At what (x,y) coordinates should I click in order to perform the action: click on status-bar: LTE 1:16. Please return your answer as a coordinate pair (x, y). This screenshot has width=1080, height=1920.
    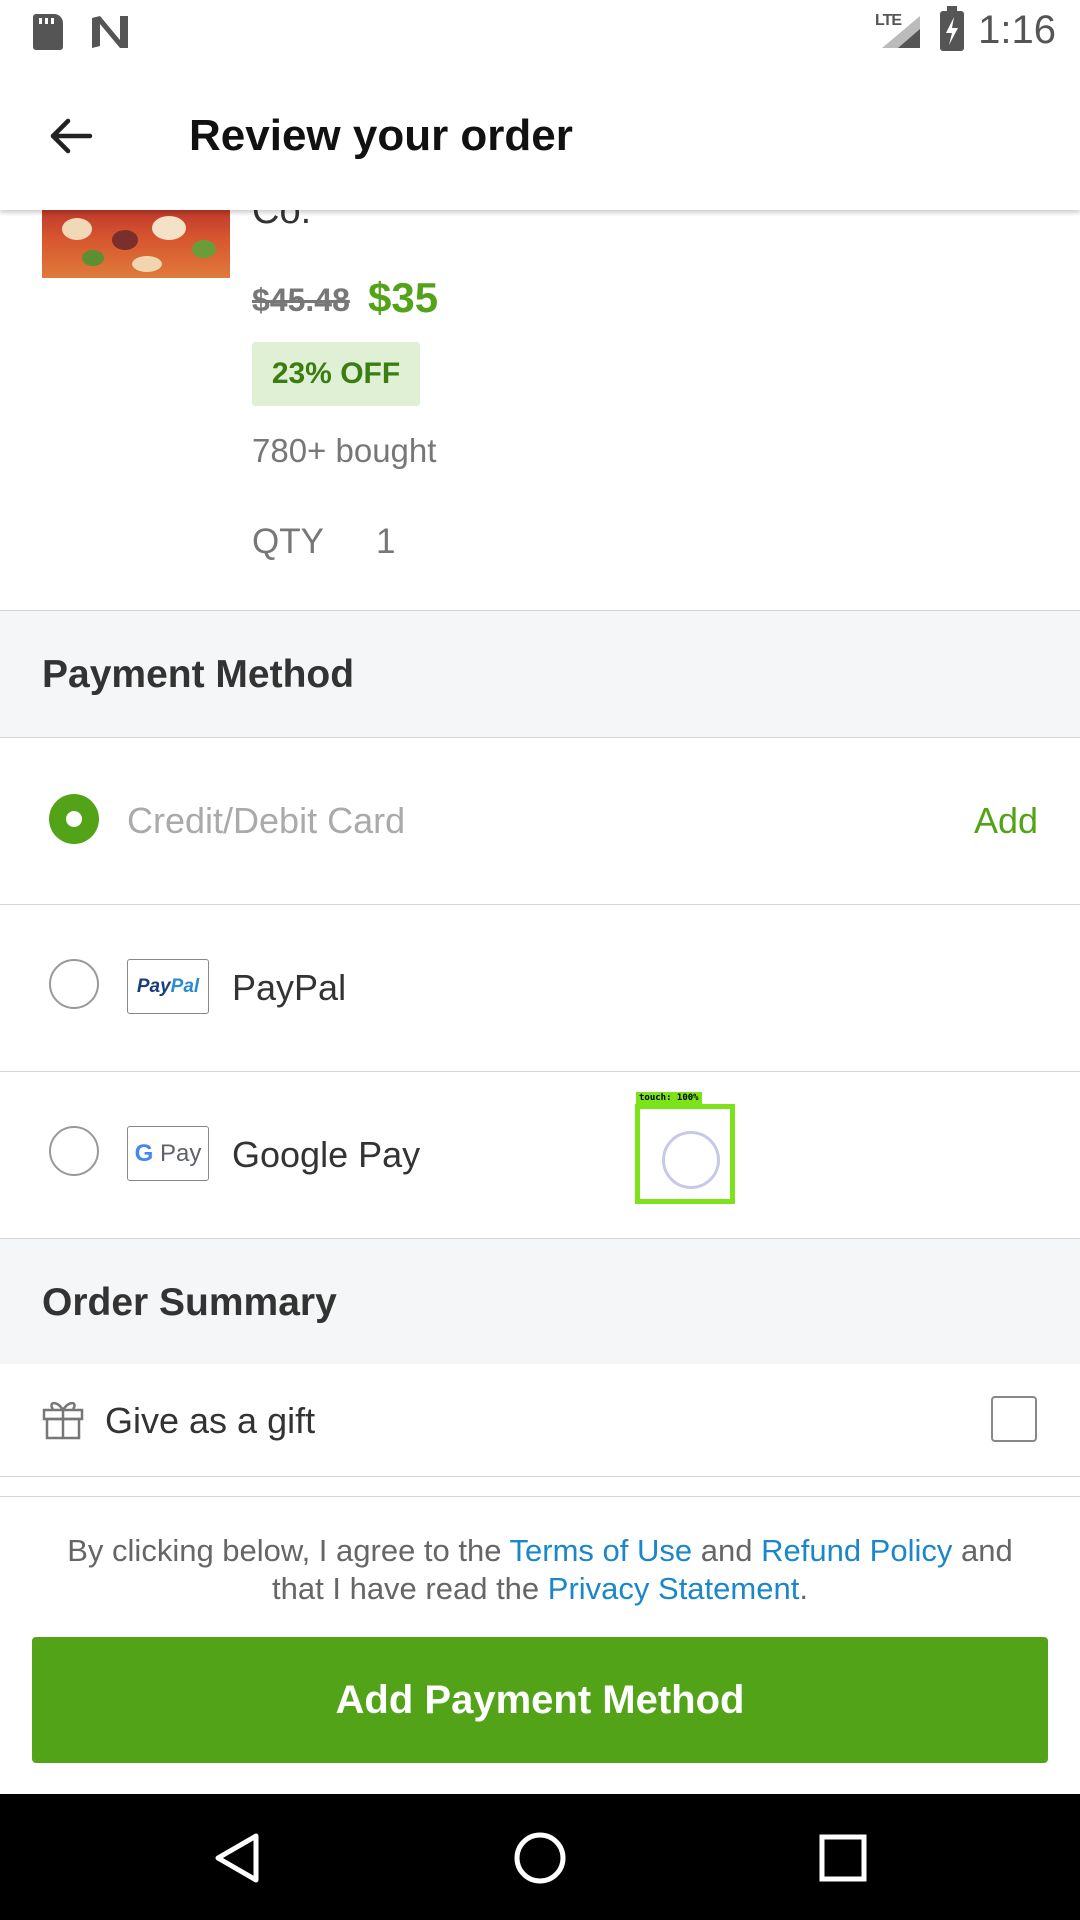
    Looking at the image, I should click on (540, 31).